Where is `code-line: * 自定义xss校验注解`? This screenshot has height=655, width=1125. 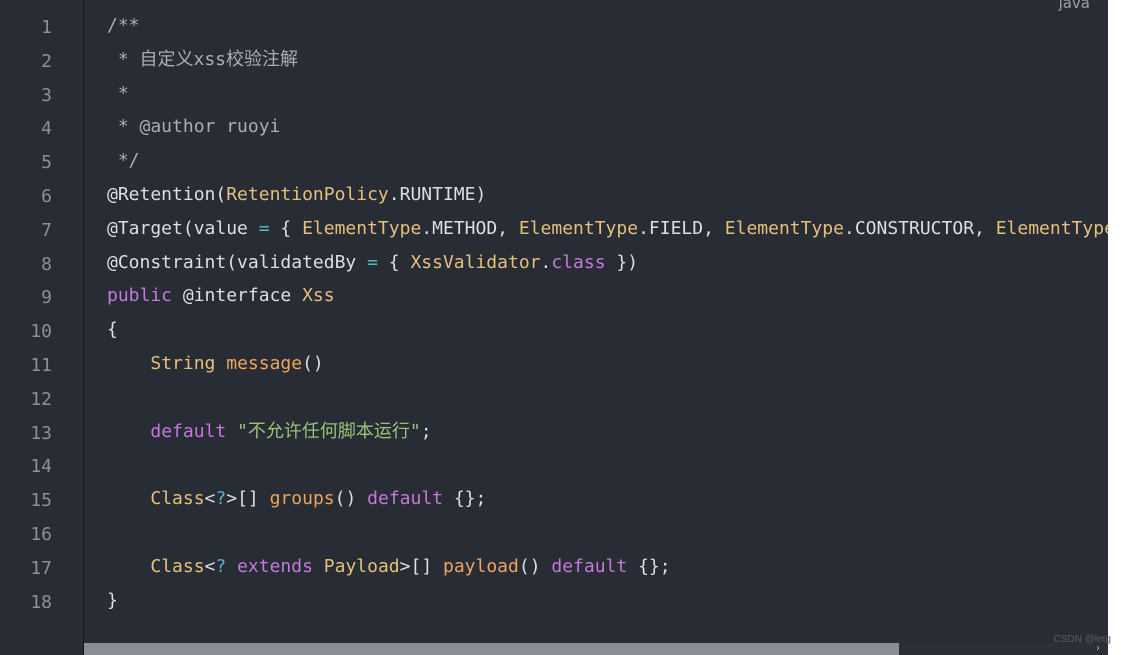
code-line: * 自定义xss校验注解 is located at coordinates (202, 60).